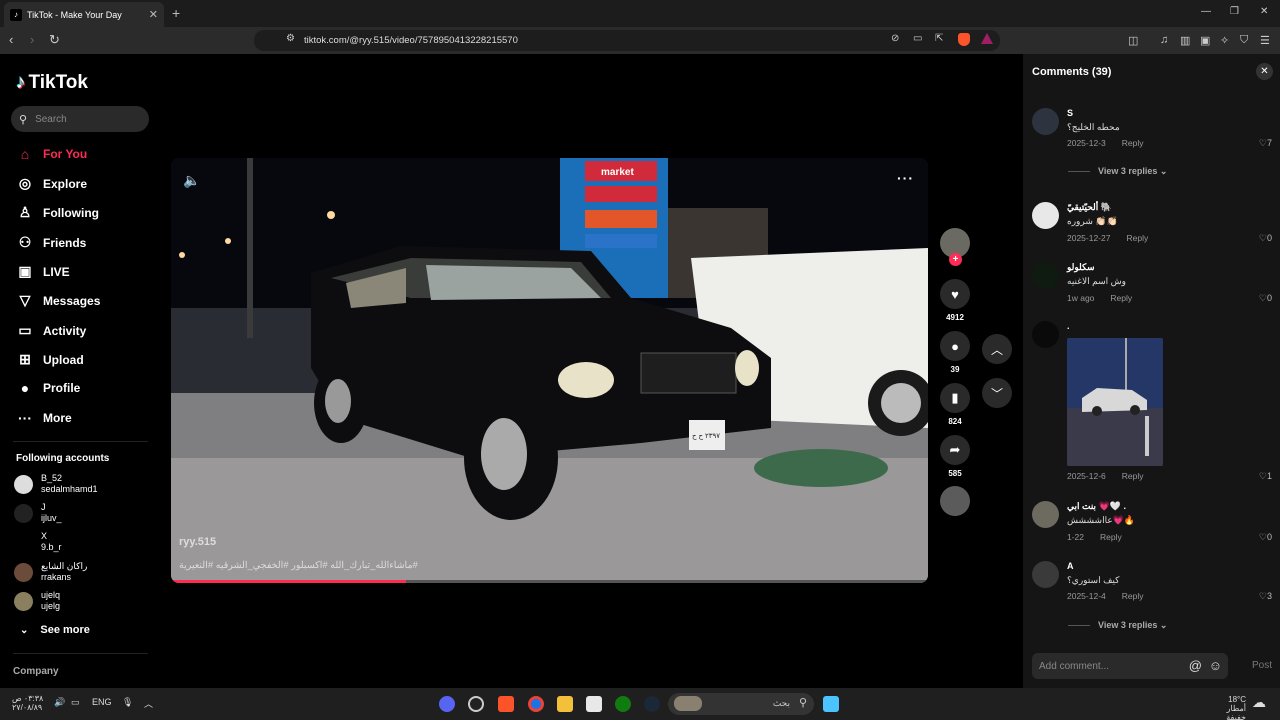 This screenshot has height=720, width=1280. Describe the element at coordinates (50, 359) in the screenshot. I see `nav-upload: ⊞ Upload` at that location.